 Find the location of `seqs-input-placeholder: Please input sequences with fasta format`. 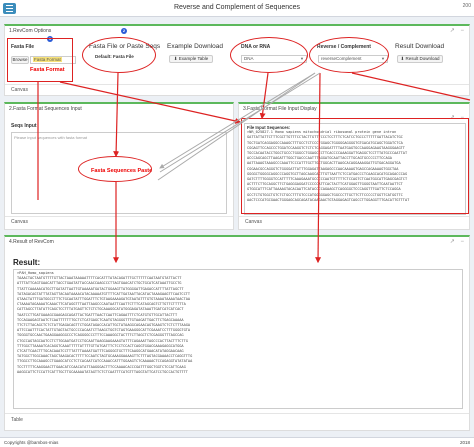

seqs-input-placeholder: Please input sequences with fasta format is located at coordinates (50, 137).